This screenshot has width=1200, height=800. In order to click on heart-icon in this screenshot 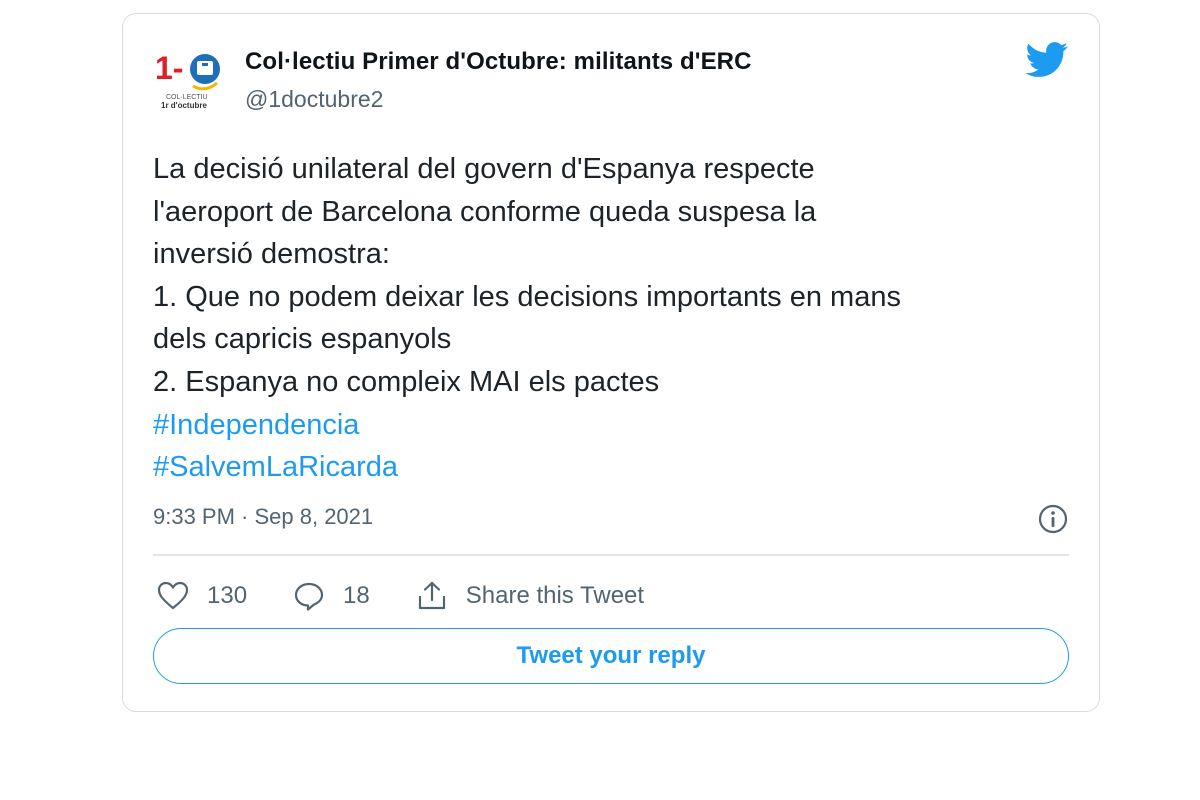, I will do `click(173, 595)`.